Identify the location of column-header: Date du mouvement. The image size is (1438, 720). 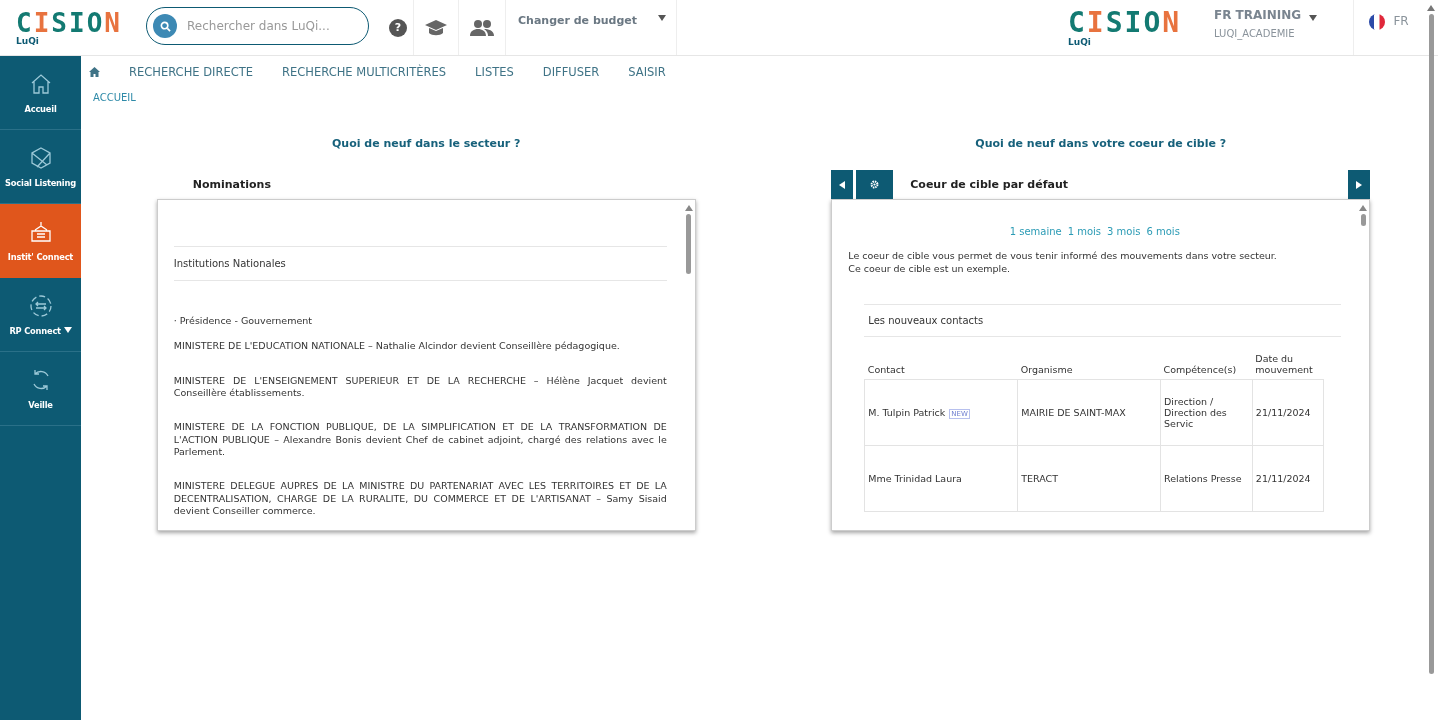
(1288, 358).